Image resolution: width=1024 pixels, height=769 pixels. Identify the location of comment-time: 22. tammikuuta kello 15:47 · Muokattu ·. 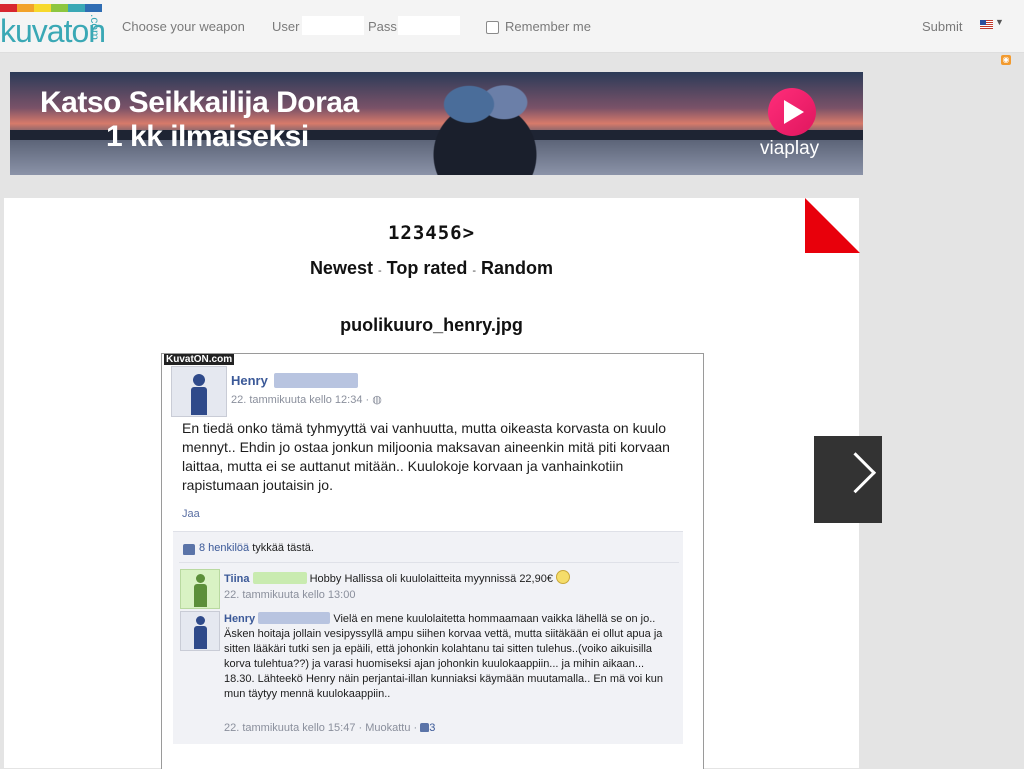
(322, 728).